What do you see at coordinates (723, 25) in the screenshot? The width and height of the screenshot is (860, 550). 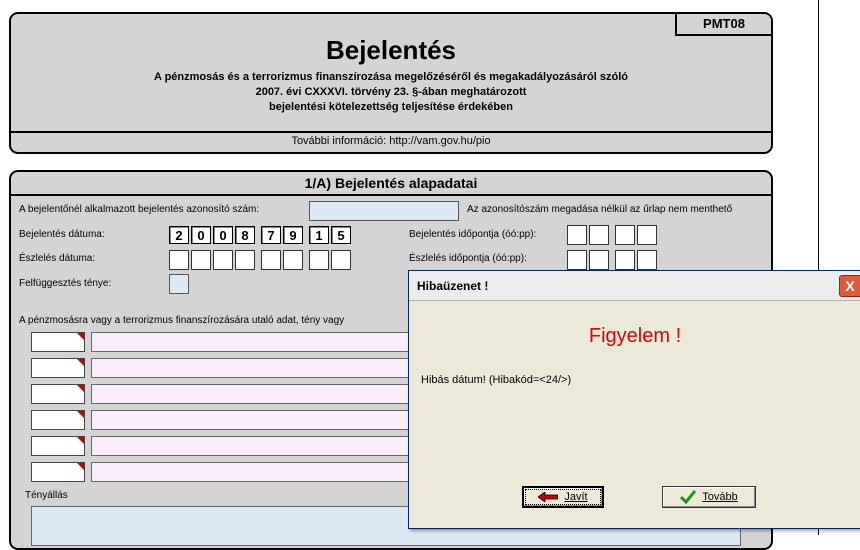 I see `form-code: PMT08` at bounding box center [723, 25].